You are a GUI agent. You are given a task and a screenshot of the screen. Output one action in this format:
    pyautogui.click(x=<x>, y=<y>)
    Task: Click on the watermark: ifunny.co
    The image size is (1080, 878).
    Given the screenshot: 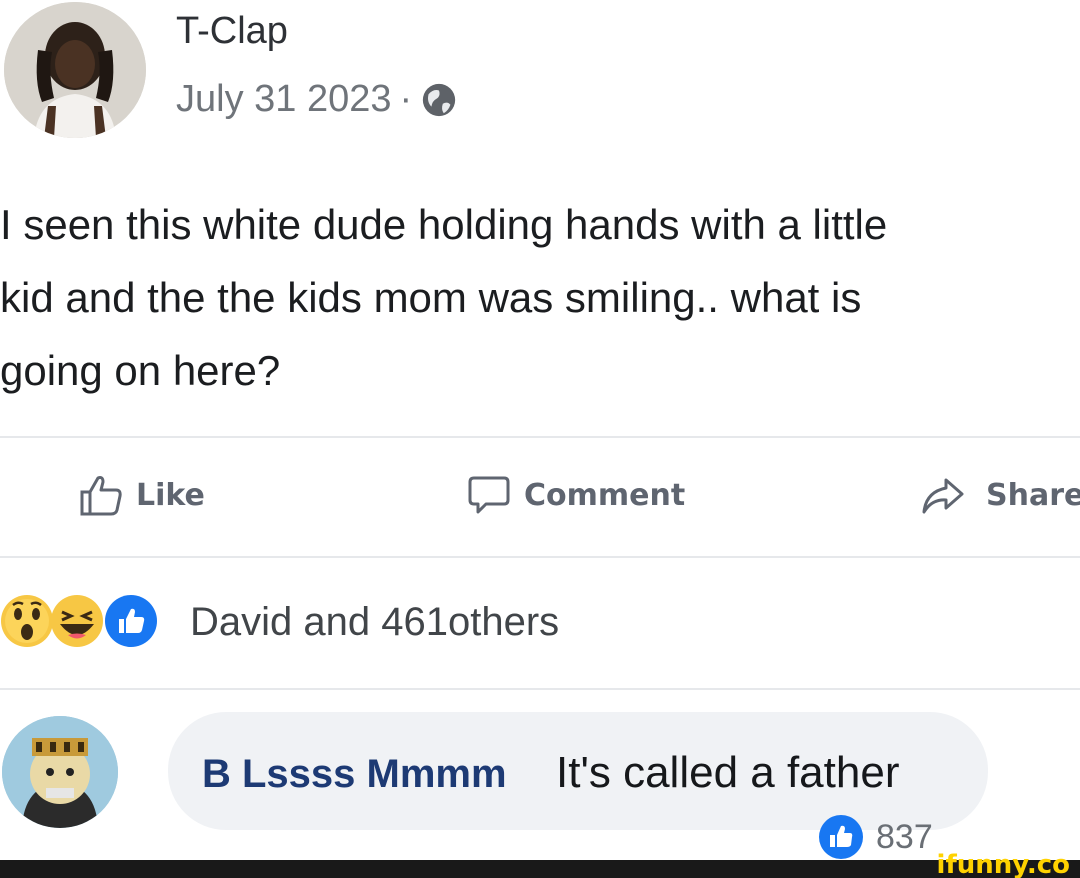 What is the action you would take?
    pyautogui.click(x=1003, y=864)
    